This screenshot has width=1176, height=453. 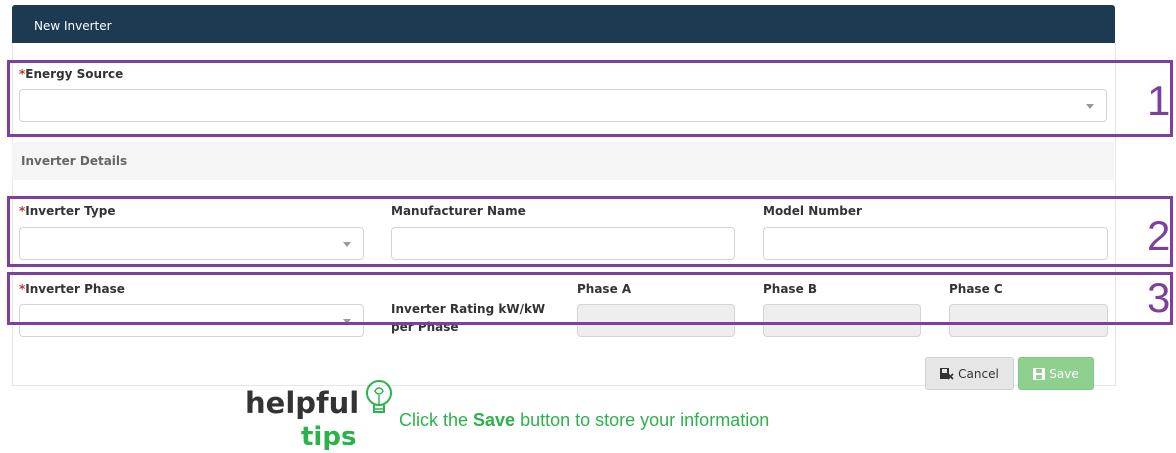 What do you see at coordinates (642, 420) in the screenshot?
I see `tip-text-after: button to store your information` at bounding box center [642, 420].